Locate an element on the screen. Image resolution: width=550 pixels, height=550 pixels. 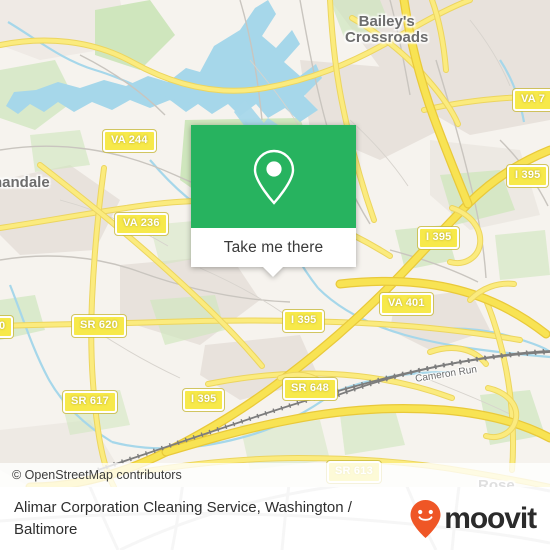
road-shield-sr-648: SR 648 is located at coordinates (310, 389).